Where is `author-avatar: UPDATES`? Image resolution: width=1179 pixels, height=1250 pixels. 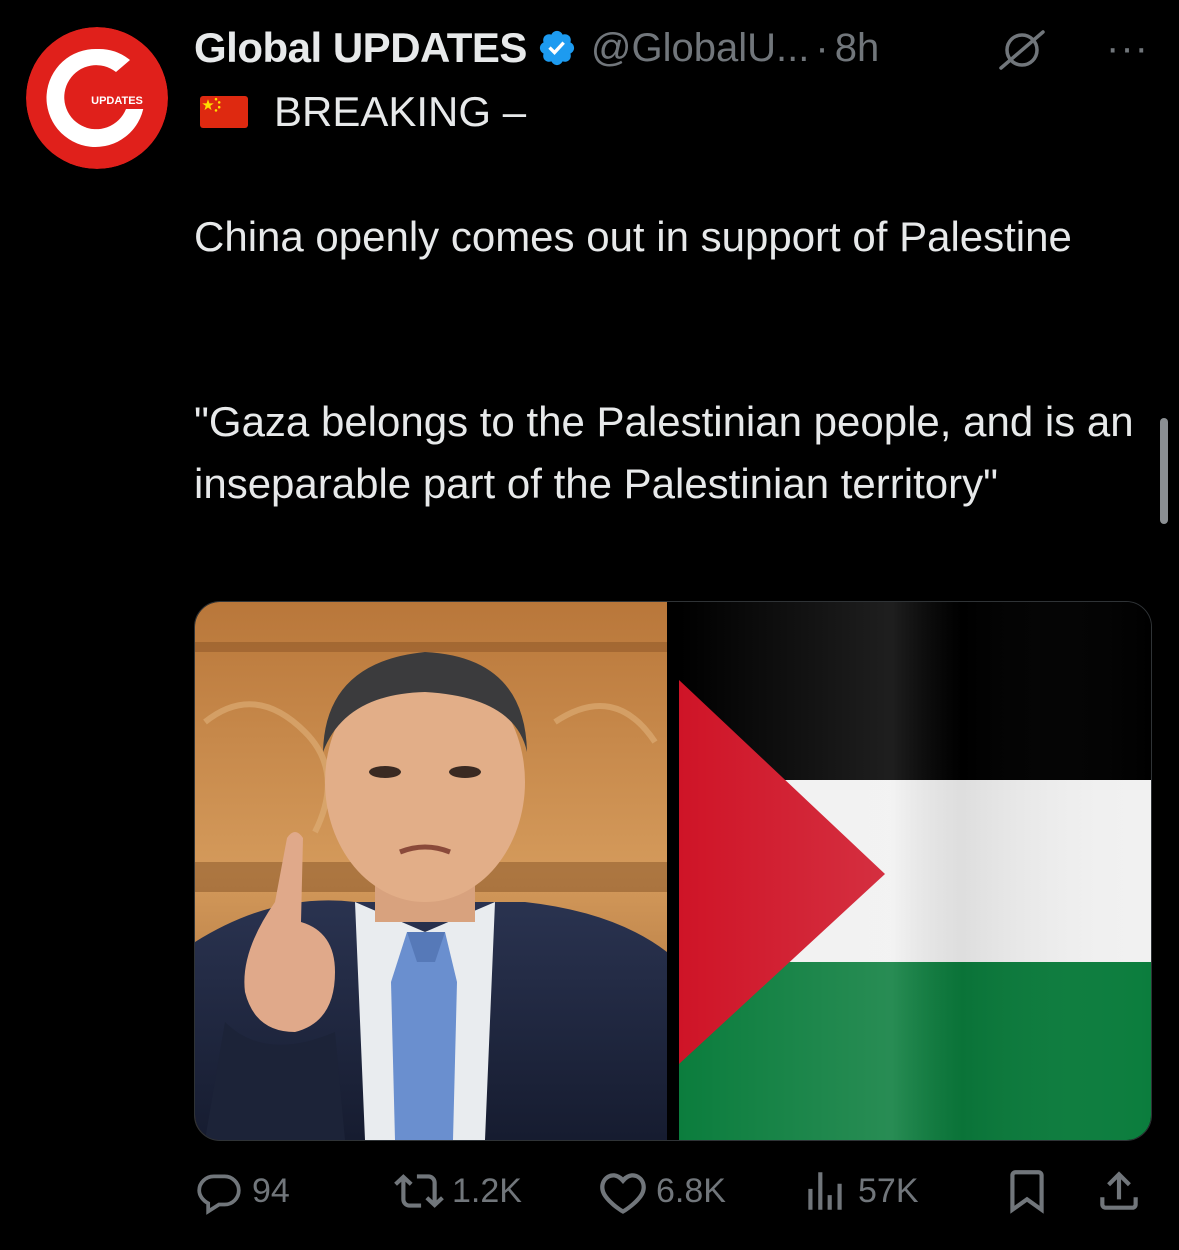 author-avatar: UPDATES is located at coordinates (97, 98).